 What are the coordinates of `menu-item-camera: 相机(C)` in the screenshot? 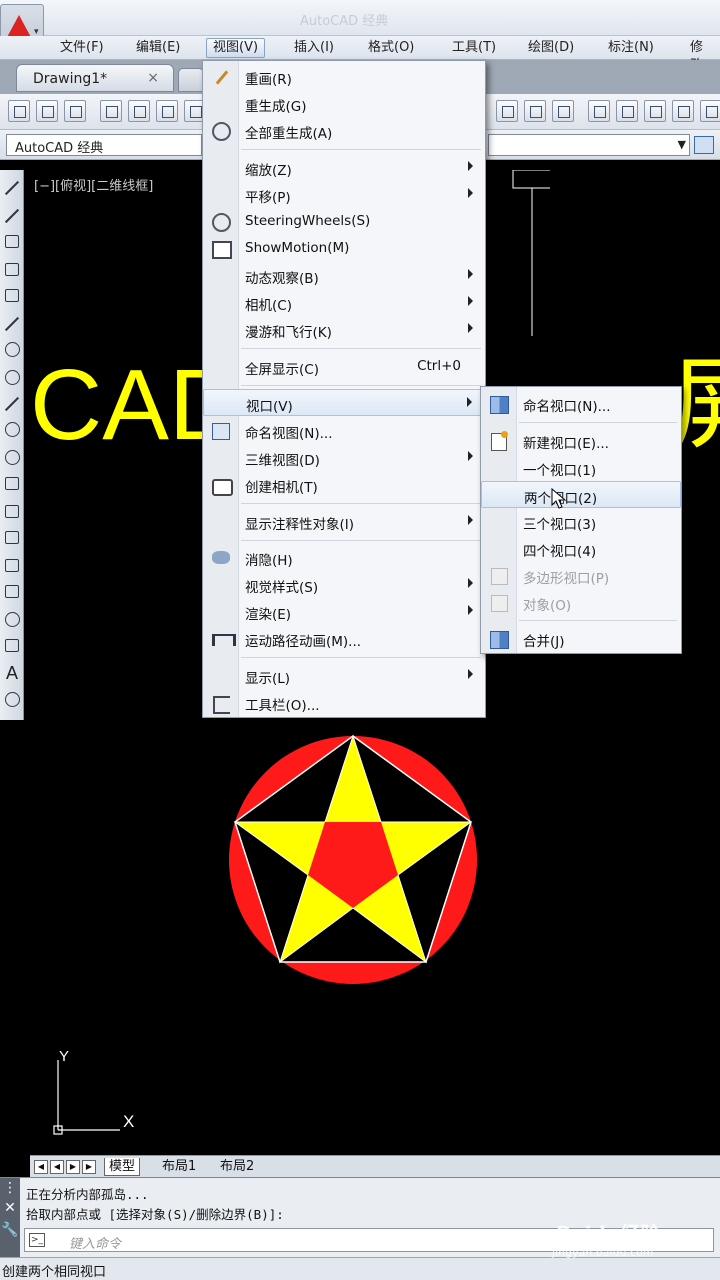 It's located at (344, 302).